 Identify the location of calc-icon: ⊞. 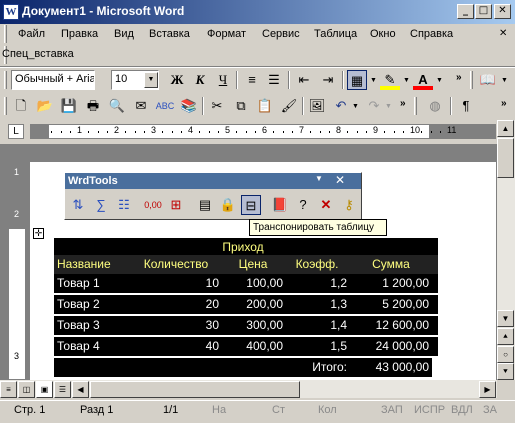
(176, 205).